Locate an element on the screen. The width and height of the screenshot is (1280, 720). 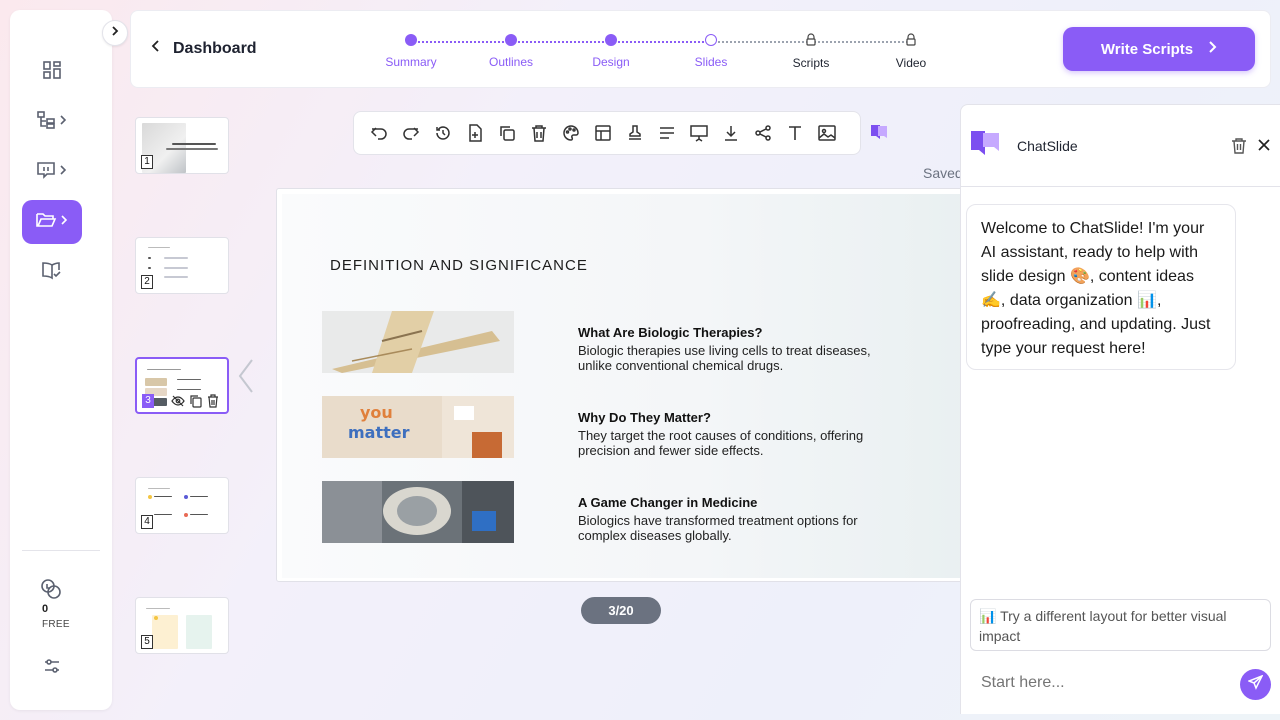
duplicate-slide-icon is located at coordinates (195, 403).